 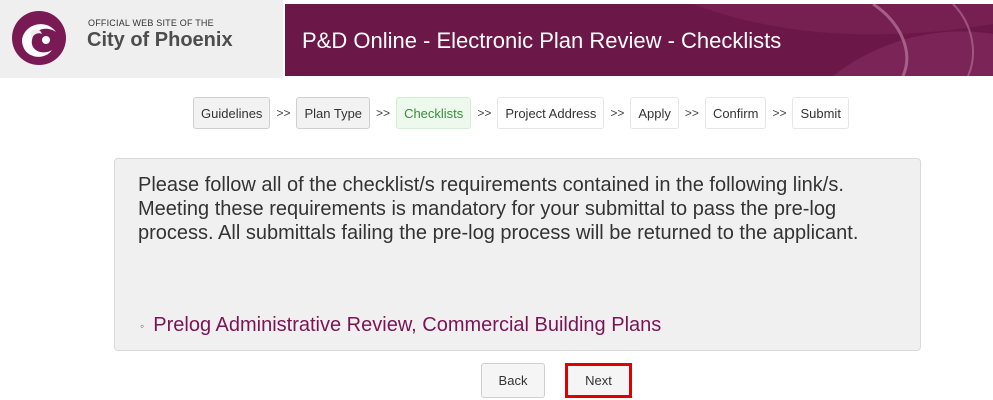 I want to click on step-label: Plan Type, so click(x=333, y=113).